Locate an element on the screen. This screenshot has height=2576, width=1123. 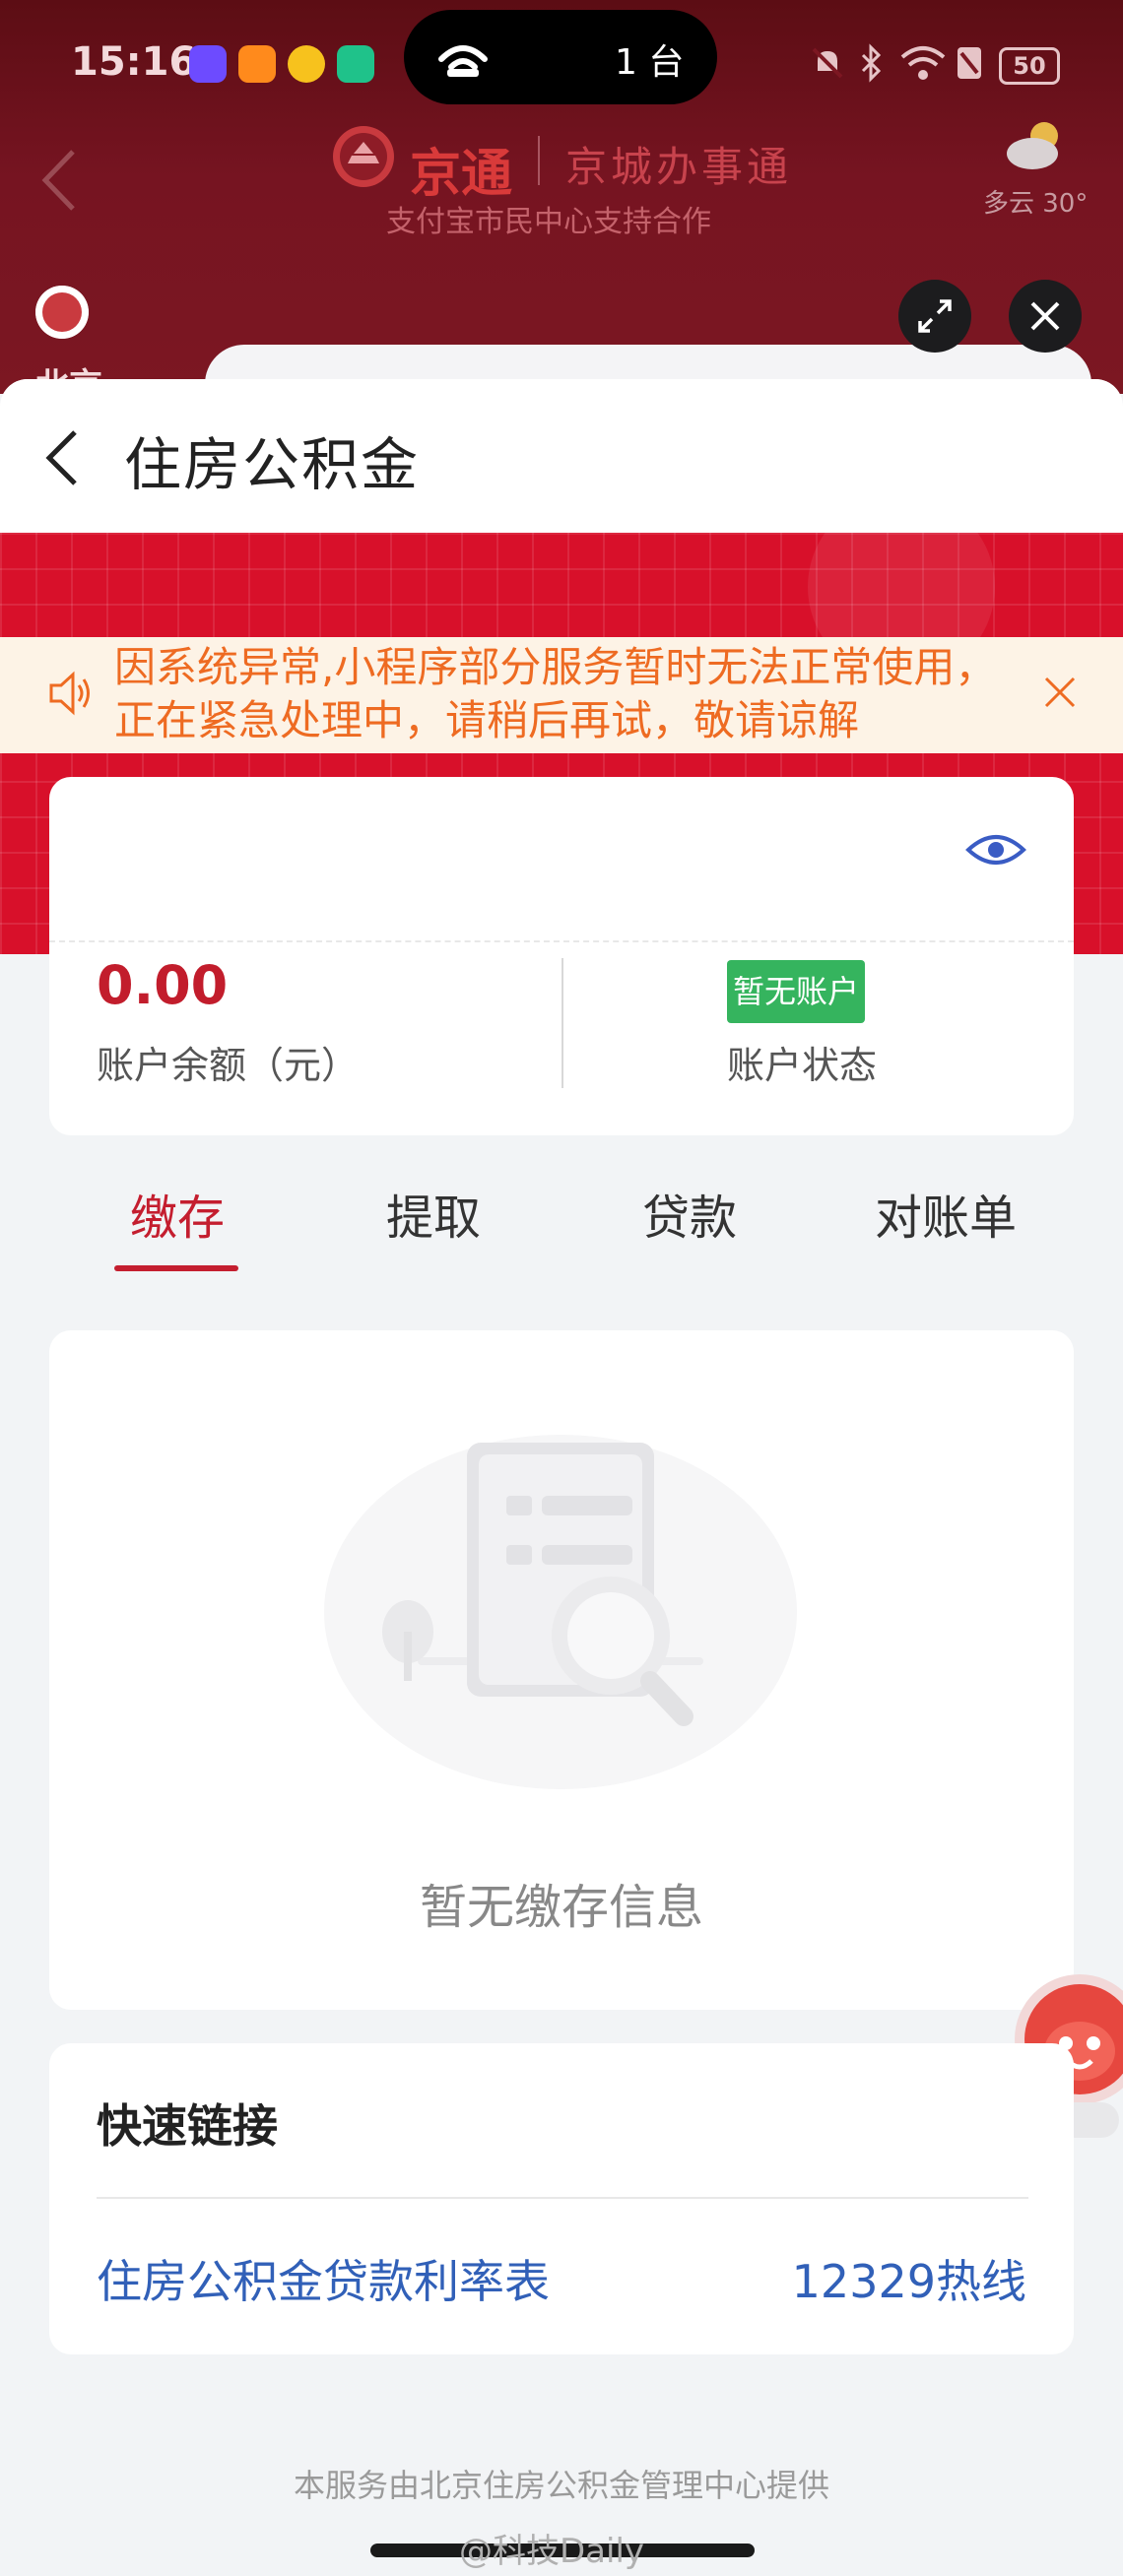
close-icon is located at coordinates (1045, 316).